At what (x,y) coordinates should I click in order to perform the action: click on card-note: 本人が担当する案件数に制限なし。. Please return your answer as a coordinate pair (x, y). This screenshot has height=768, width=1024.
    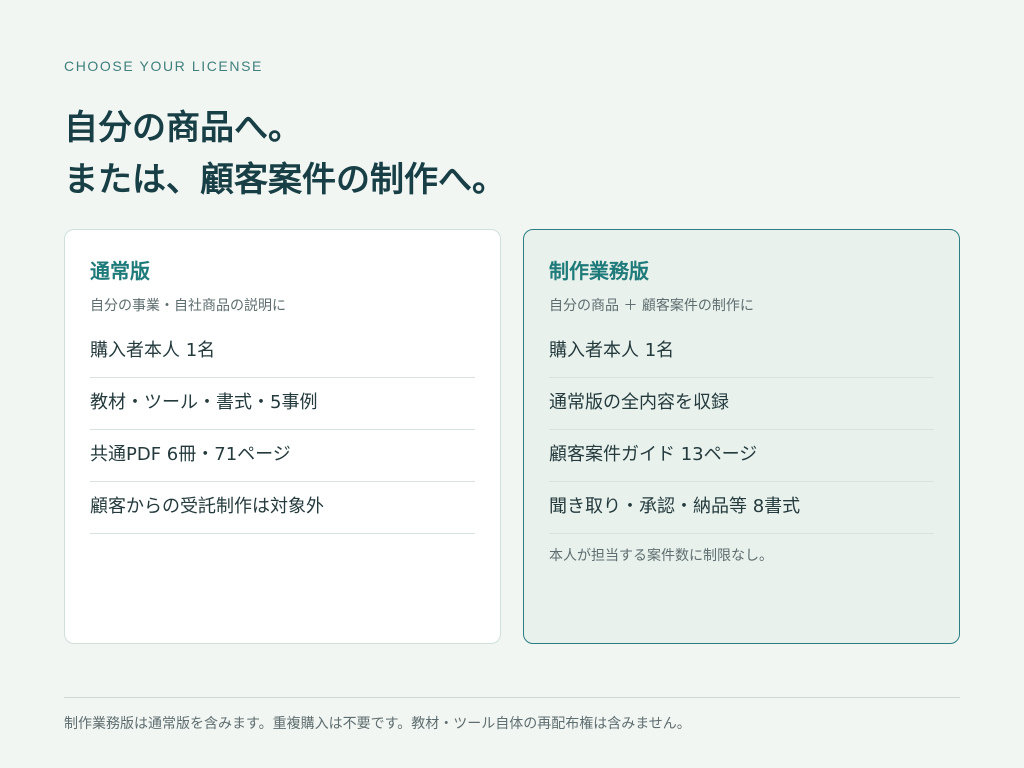
    Looking at the image, I should click on (661, 556).